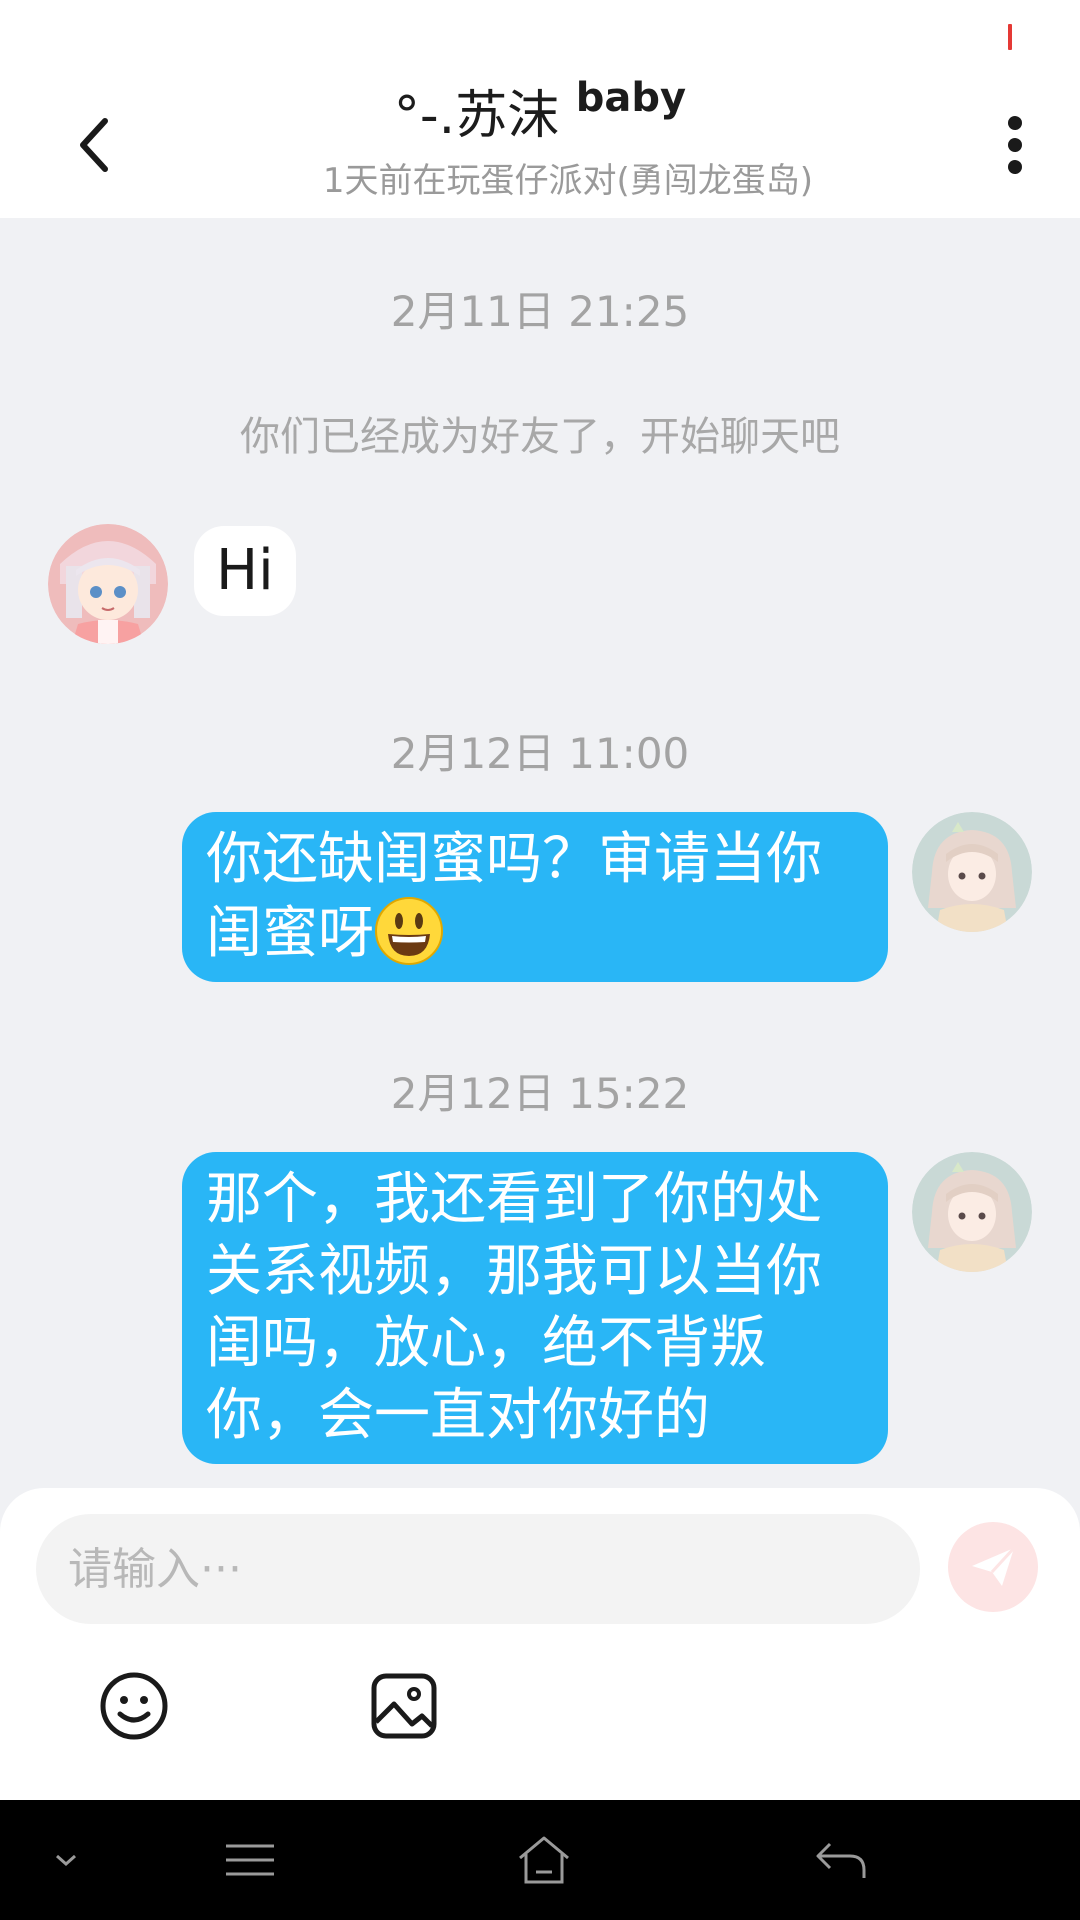  I want to click on system-navigation-bar, so click(540, 1860).